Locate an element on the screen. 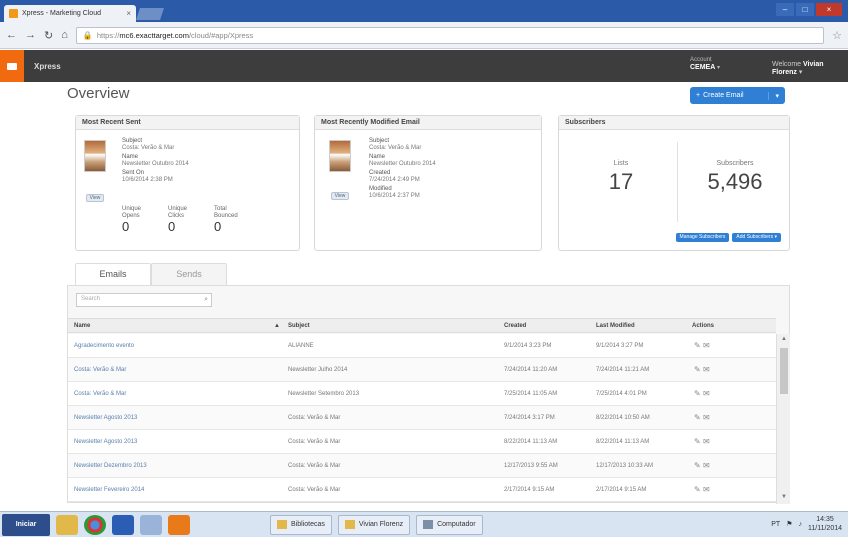 The height and width of the screenshot is (537, 848). scrollbar-thumb is located at coordinates (784, 371).